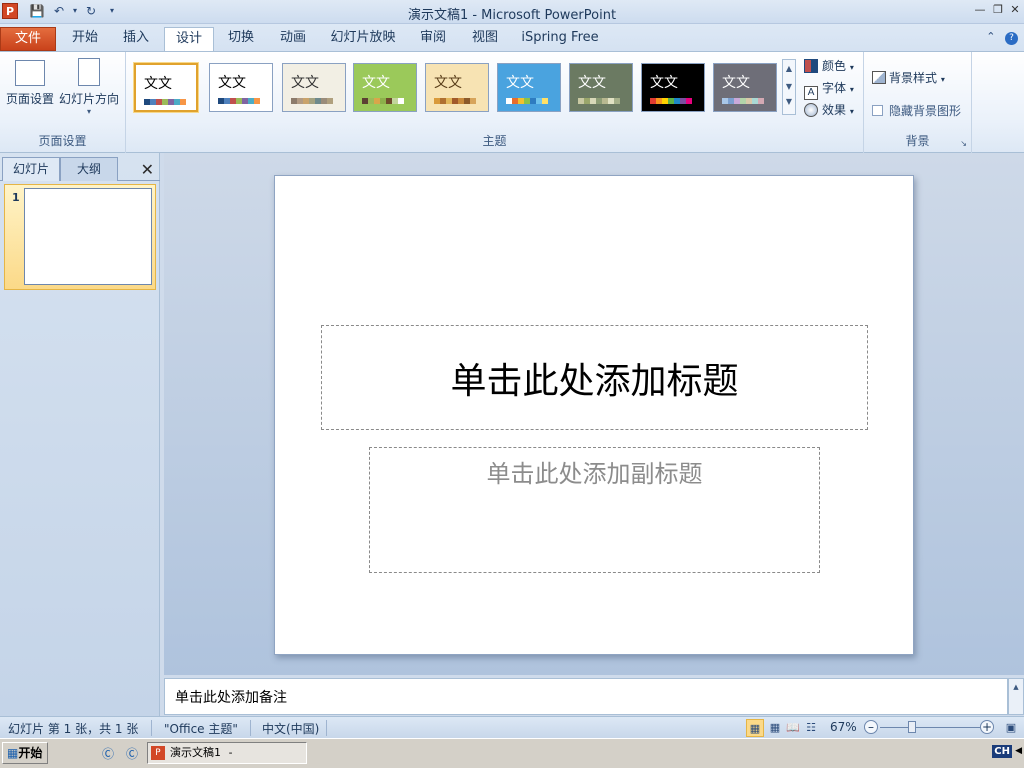  Describe the element at coordinates (28, 39) in the screenshot. I see `tab-file: 文件` at that location.